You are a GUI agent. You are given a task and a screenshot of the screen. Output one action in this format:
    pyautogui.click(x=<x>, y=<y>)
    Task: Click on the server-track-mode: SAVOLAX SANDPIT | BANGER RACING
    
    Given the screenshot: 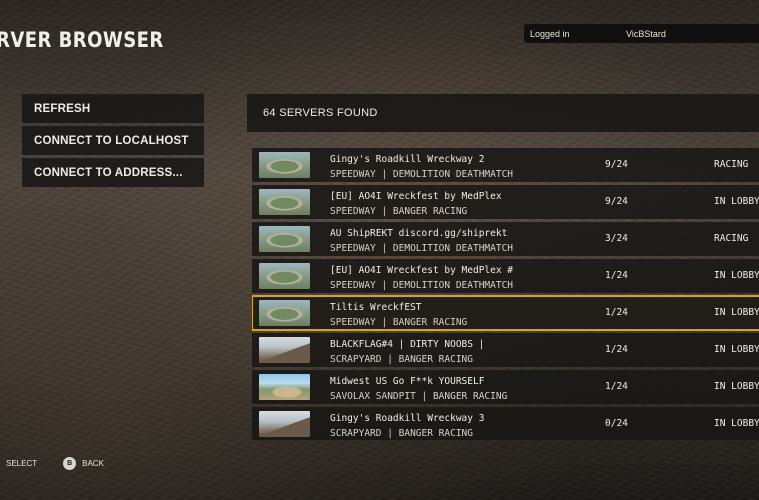 What is the action you would take?
    pyautogui.click(x=419, y=396)
    